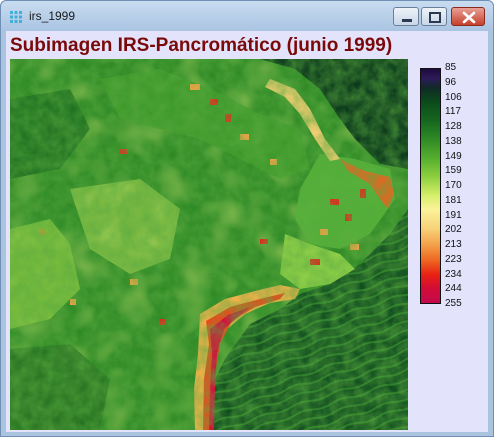 The image size is (494, 437). I want to click on colorbar-tick-label: 85, so click(451, 67).